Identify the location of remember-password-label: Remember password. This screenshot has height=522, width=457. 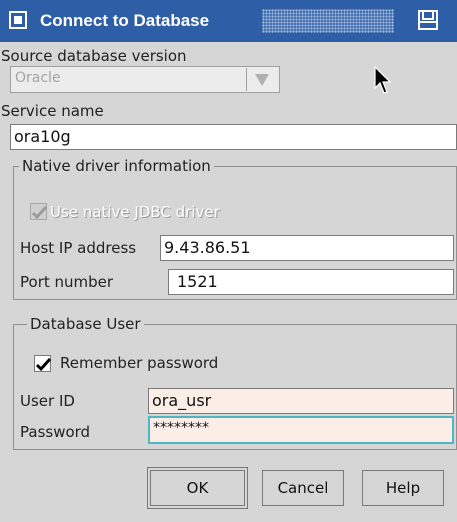
(139, 363).